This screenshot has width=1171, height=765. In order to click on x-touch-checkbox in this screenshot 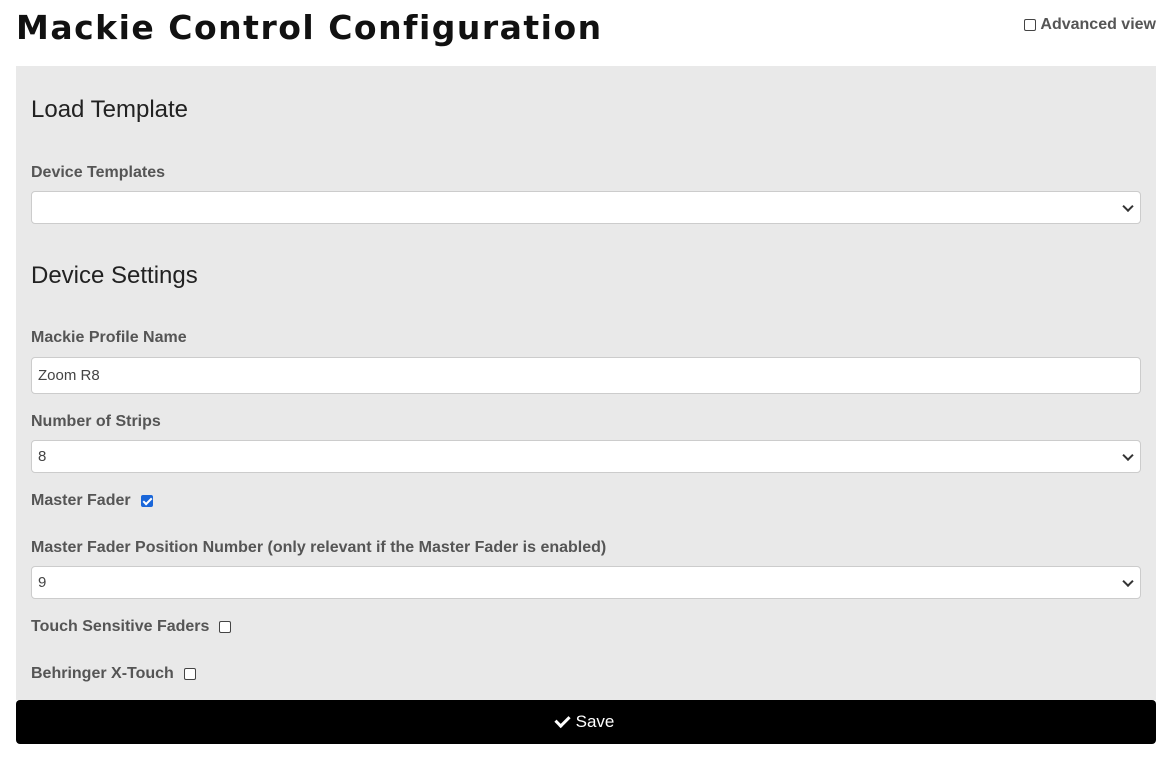, I will do `click(189, 674)`.